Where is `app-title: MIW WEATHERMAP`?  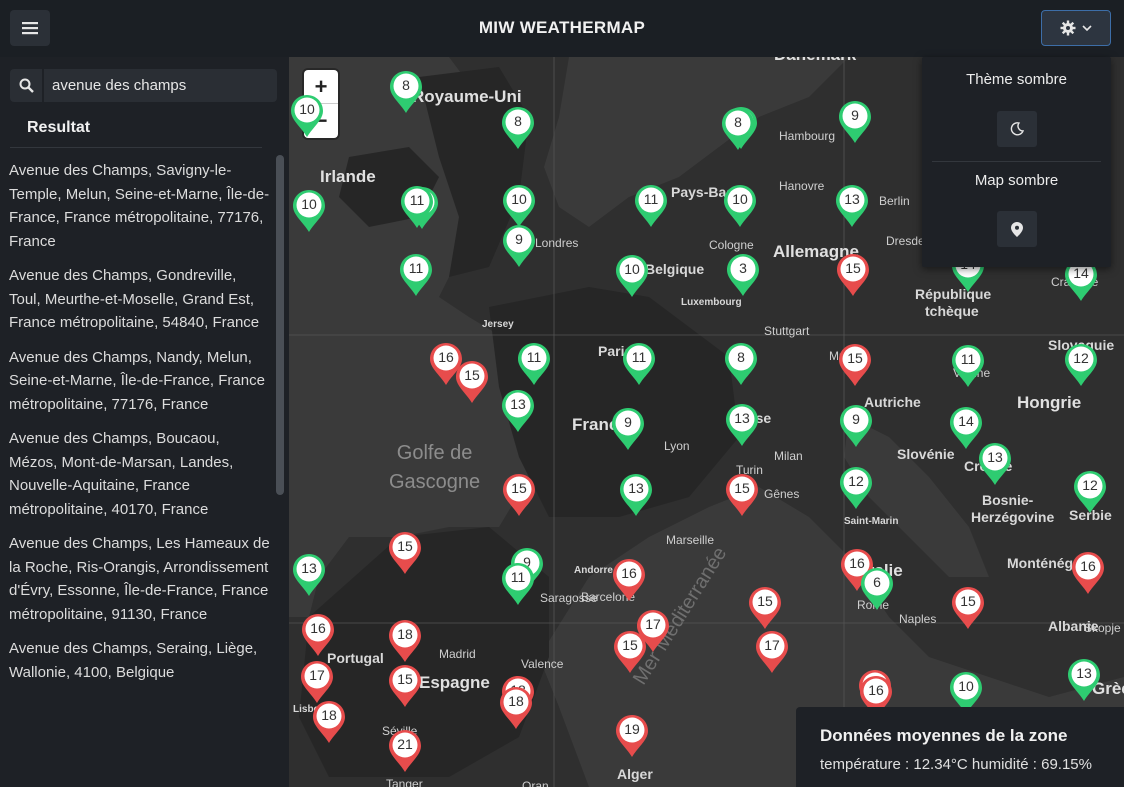
app-title: MIW WEATHERMAP is located at coordinates (562, 27).